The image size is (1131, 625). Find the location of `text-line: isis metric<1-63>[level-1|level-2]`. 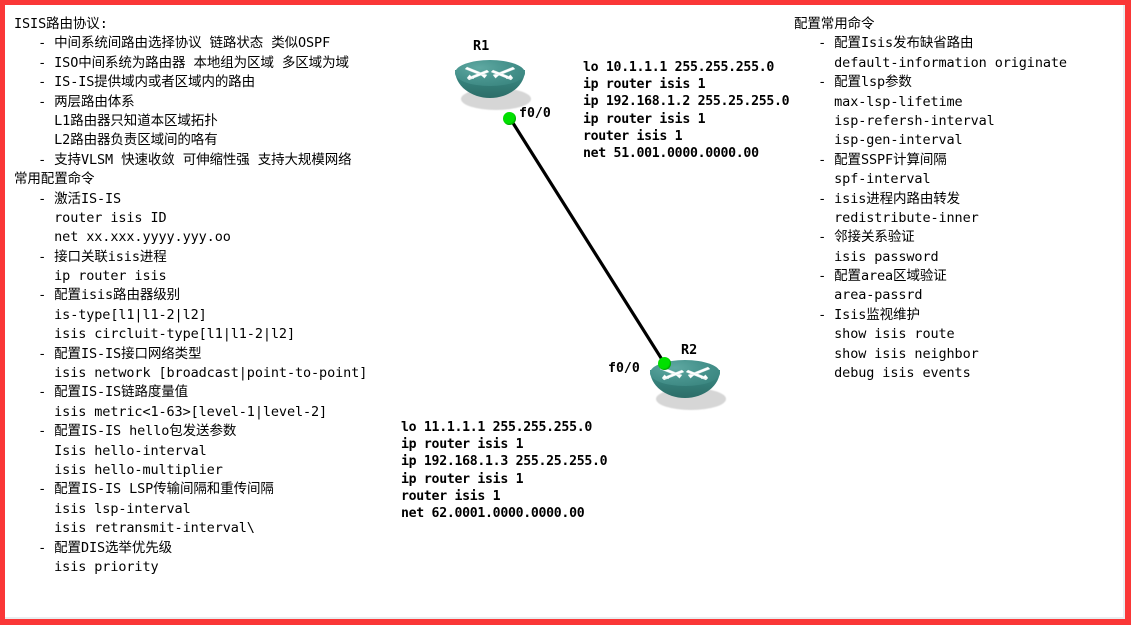

text-line: isis metric<1-63>[level-1|level-2] is located at coordinates (171, 411).